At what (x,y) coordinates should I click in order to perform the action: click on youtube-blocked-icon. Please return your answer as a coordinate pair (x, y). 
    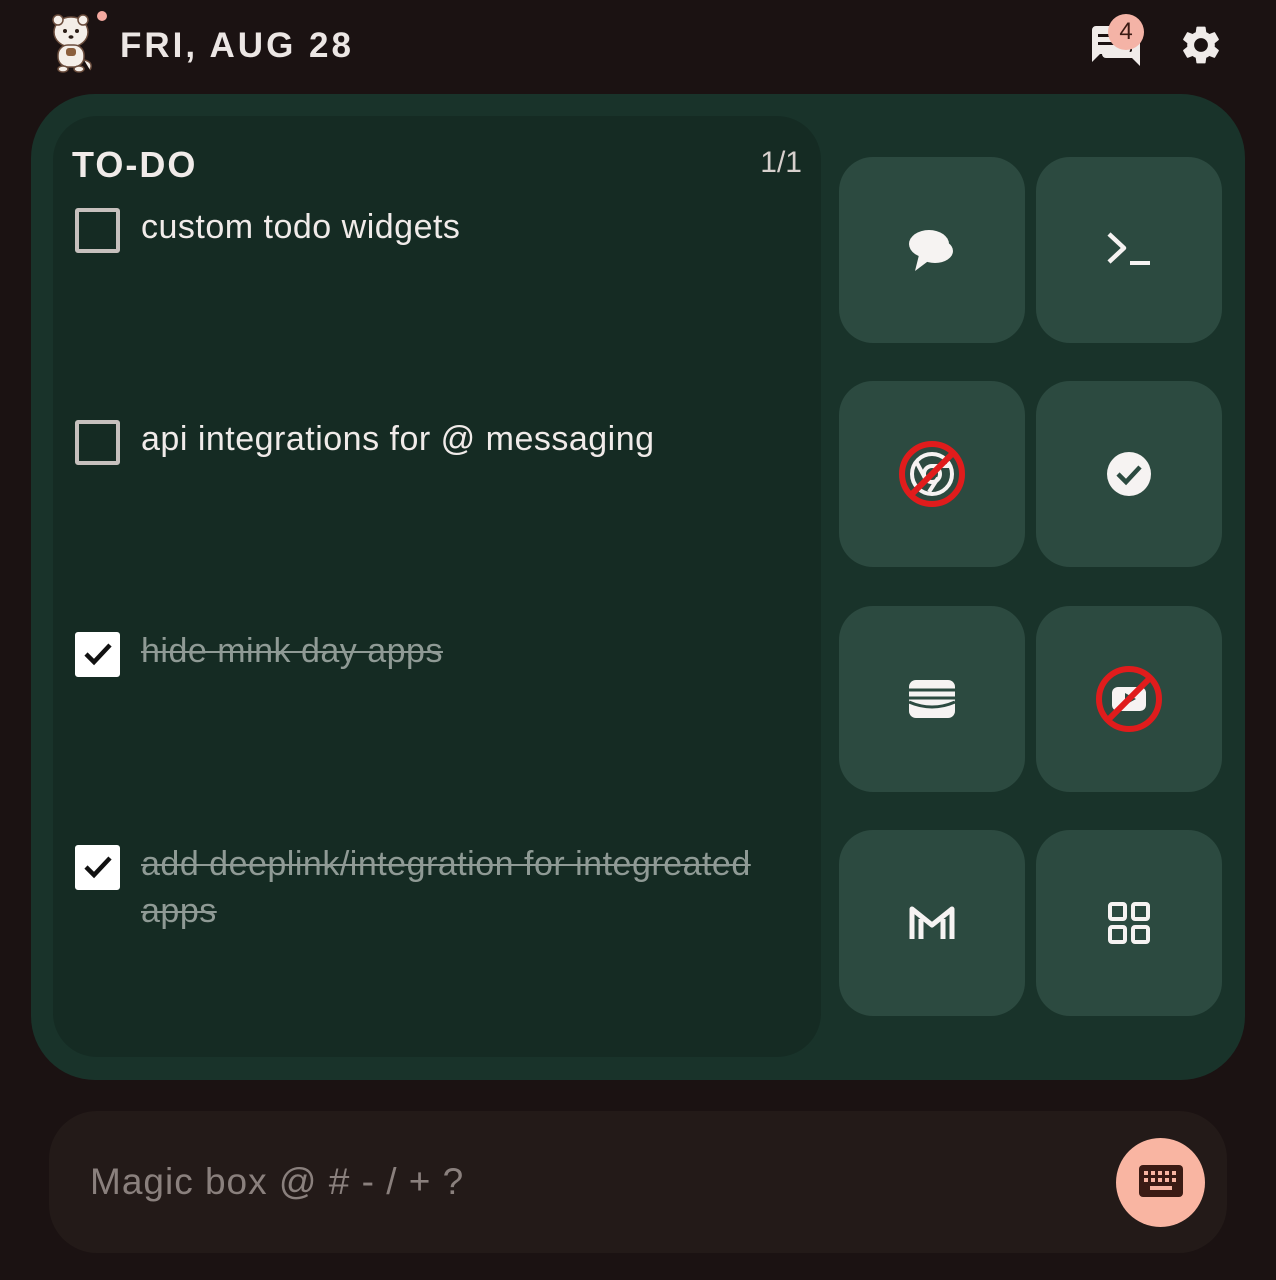
    Looking at the image, I should click on (1129, 699).